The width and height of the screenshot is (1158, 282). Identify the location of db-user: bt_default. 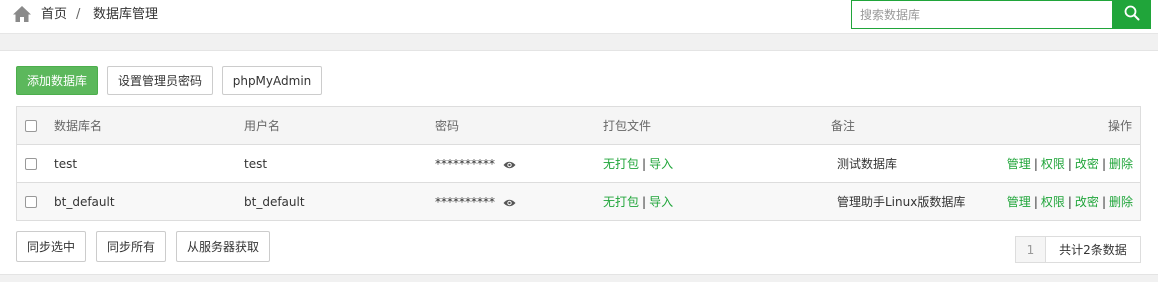
(274, 201).